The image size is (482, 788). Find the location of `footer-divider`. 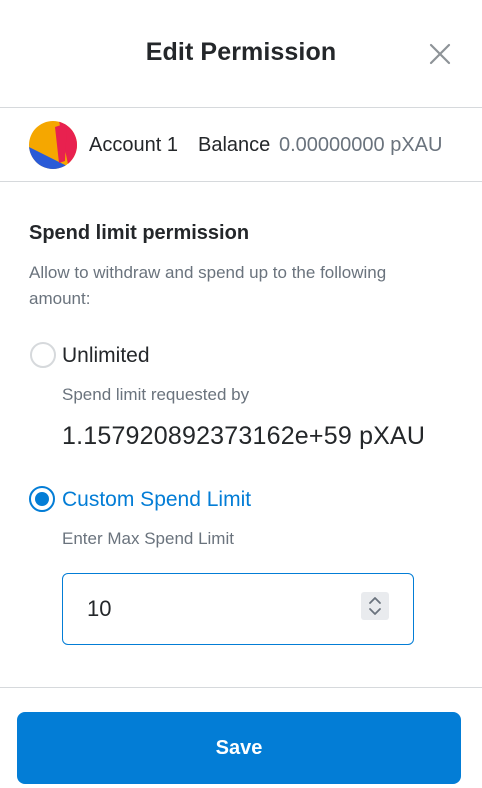

footer-divider is located at coordinates (241, 687).